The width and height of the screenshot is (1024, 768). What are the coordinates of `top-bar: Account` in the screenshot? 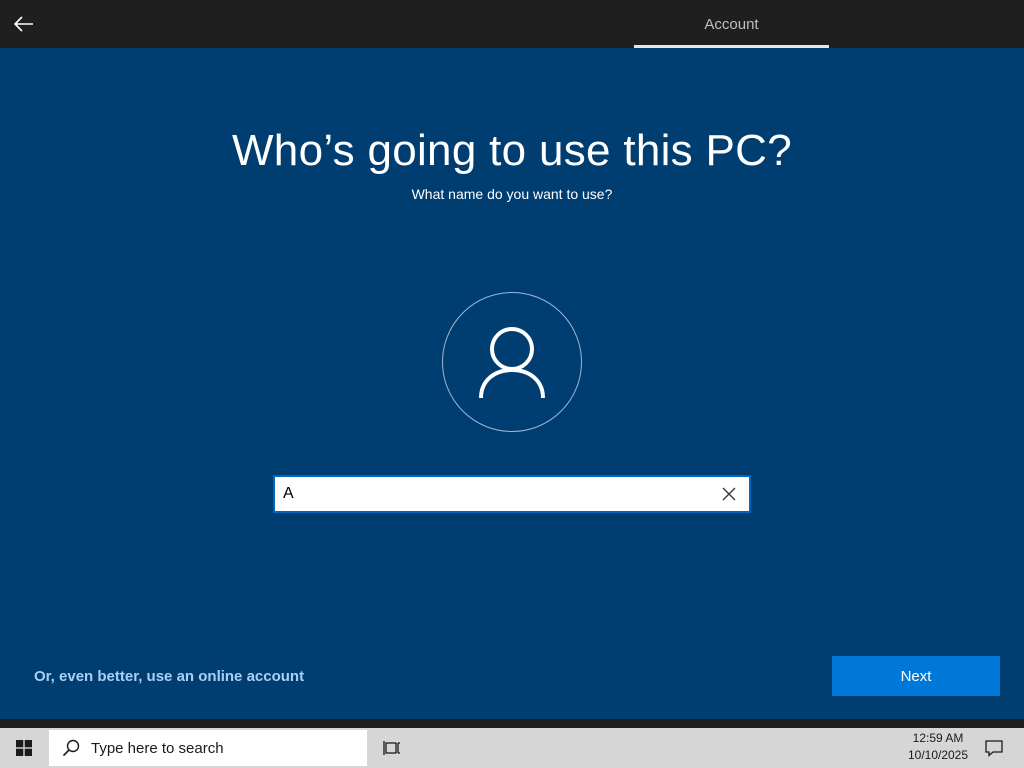 It's located at (512, 24).